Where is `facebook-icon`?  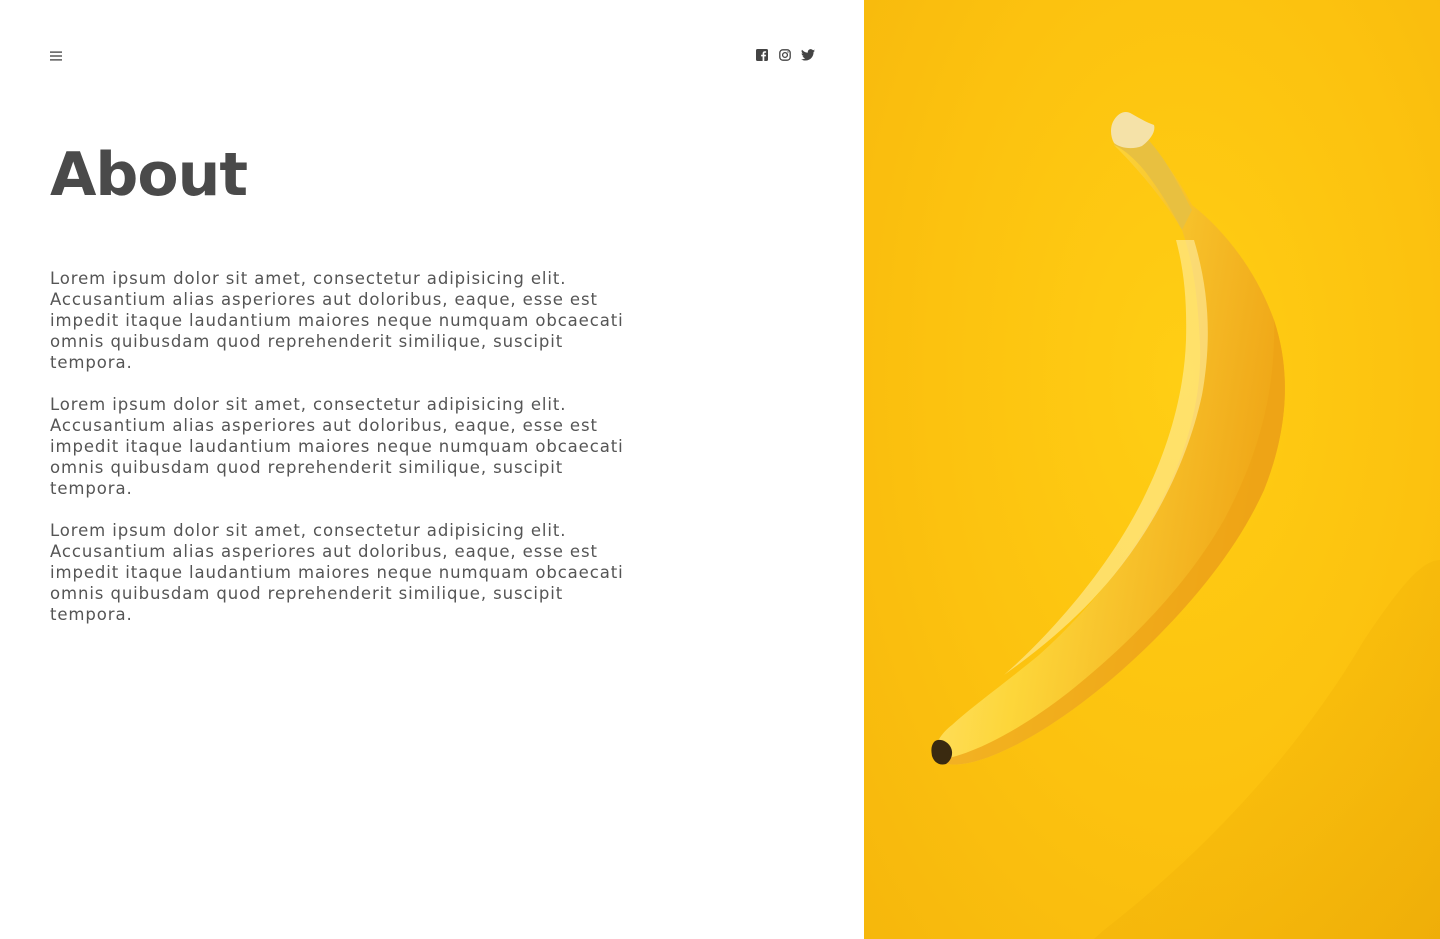
facebook-icon is located at coordinates (762, 55).